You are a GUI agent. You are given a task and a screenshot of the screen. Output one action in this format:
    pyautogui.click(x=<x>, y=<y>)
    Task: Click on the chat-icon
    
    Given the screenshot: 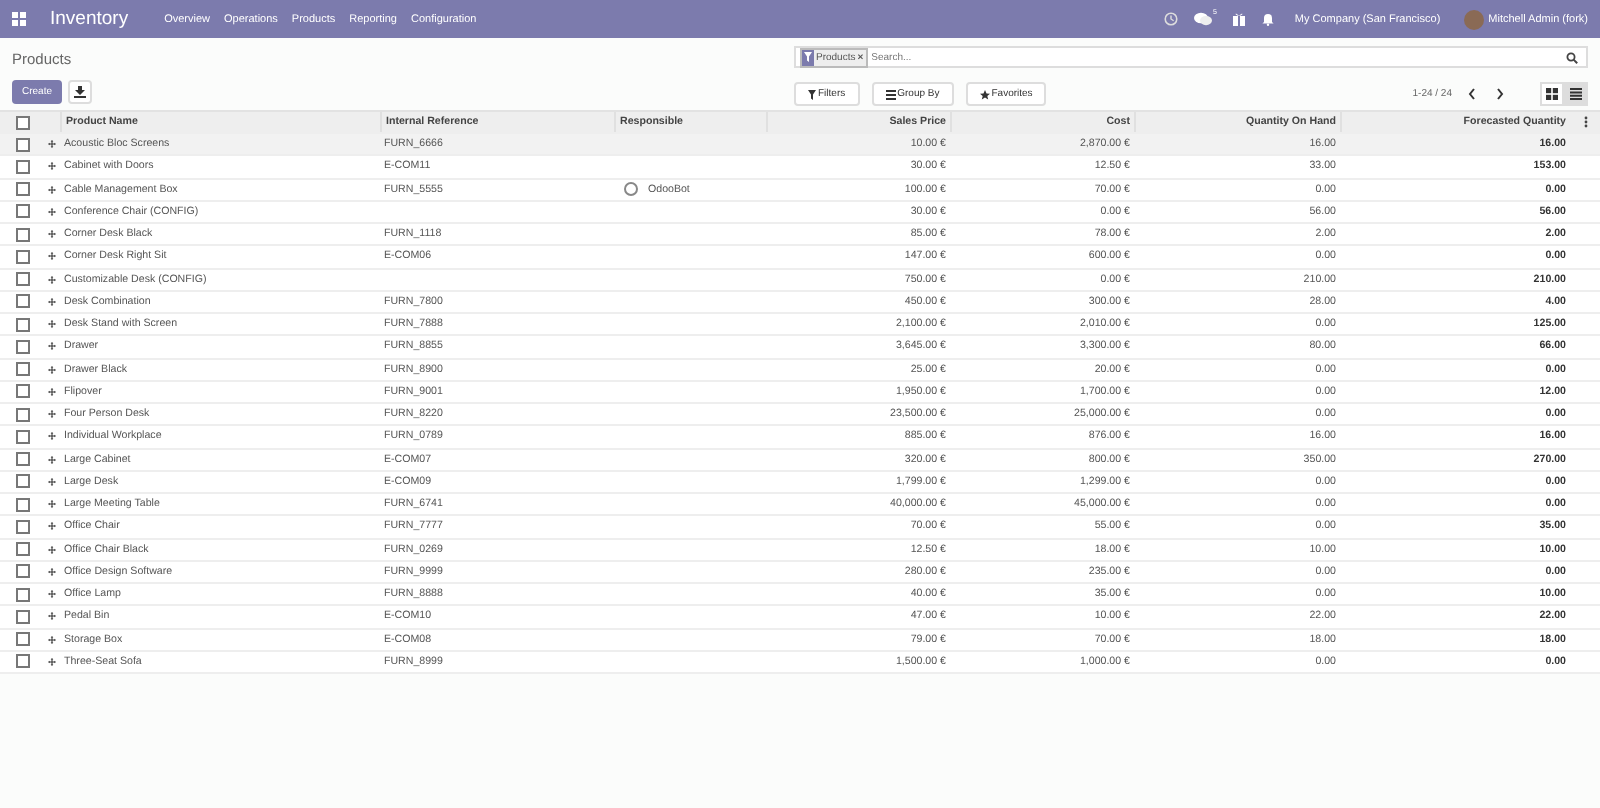 What is the action you would take?
    pyautogui.click(x=1203, y=19)
    